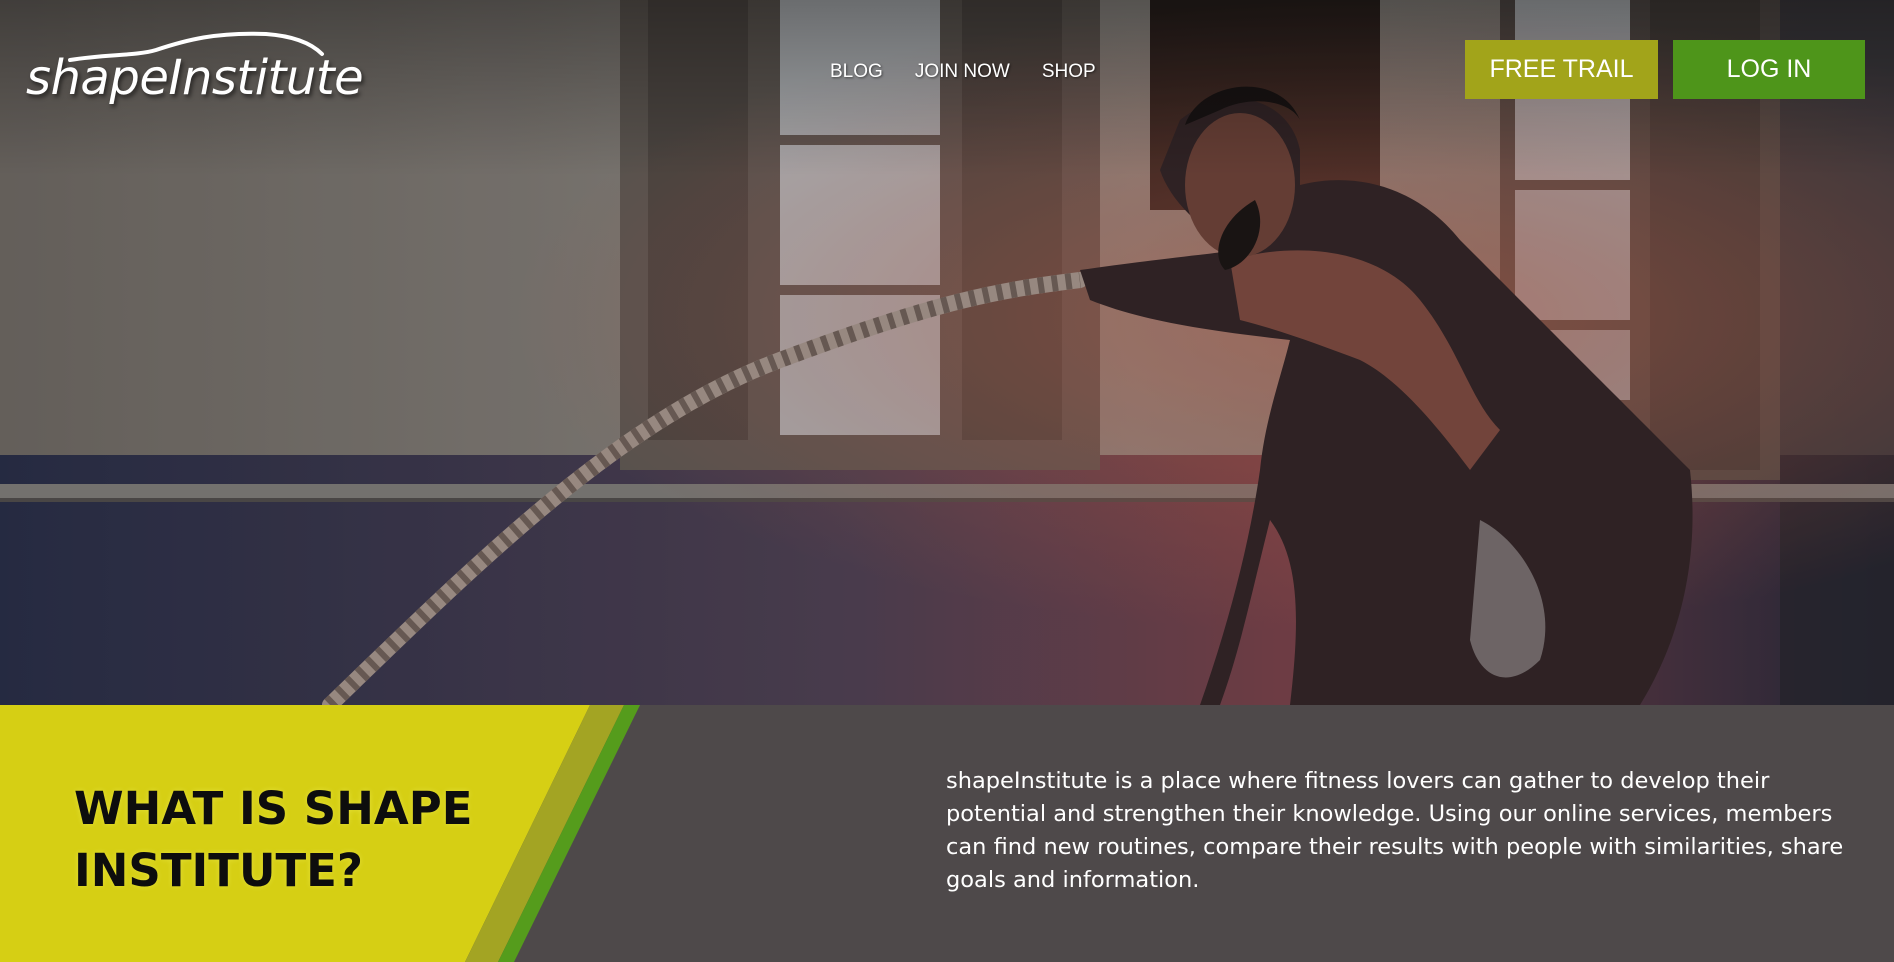  What do you see at coordinates (273, 839) in the screenshot?
I see `about-title: WHAT IS SHAPE INSTITUTE?` at bounding box center [273, 839].